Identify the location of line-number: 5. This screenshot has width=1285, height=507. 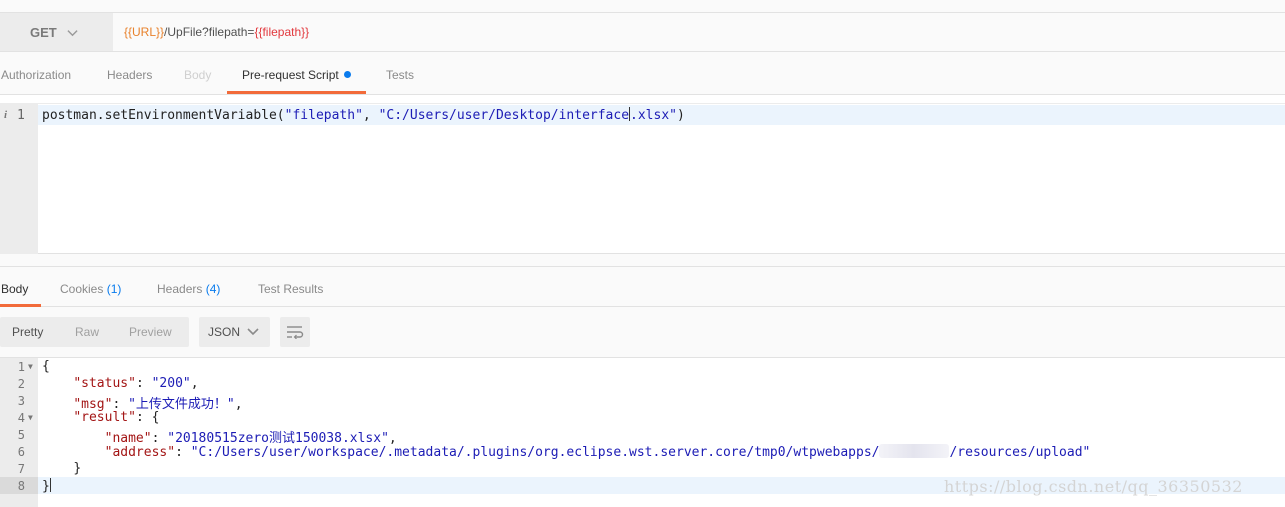
(21, 435).